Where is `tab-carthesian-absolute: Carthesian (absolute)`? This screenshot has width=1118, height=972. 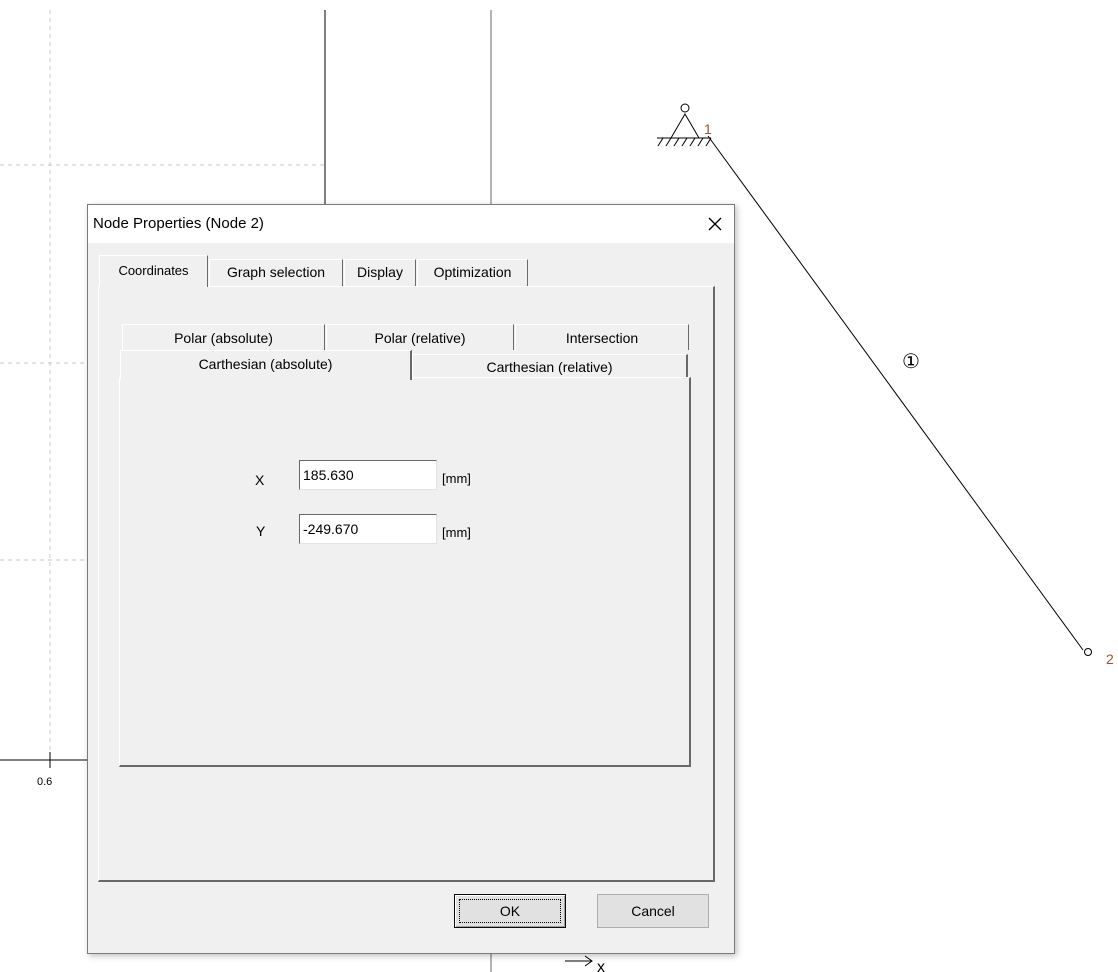 tab-carthesian-absolute: Carthesian (absolute) is located at coordinates (266, 365).